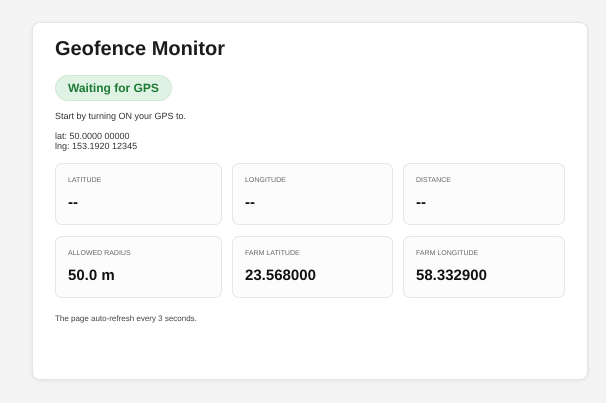  What do you see at coordinates (121, 116) in the screenshot?
I see `gps-message: Start by turning ON your GPS to.` at bounding box center [121, 116].